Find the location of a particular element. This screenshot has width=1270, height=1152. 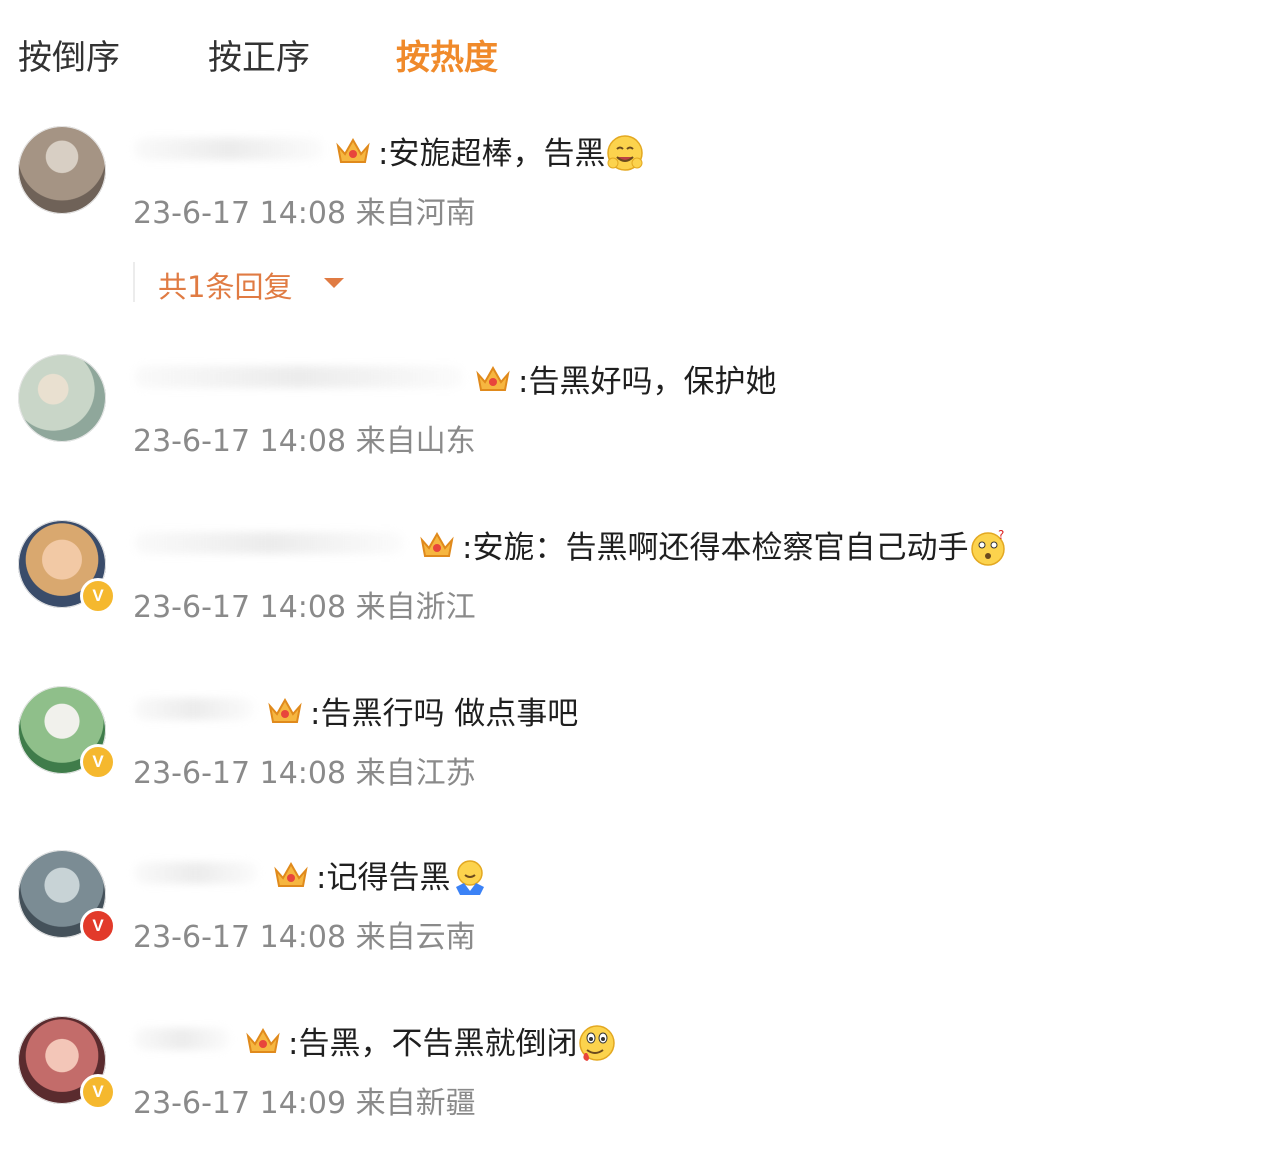

avatar is located at coordinates (62, 170).